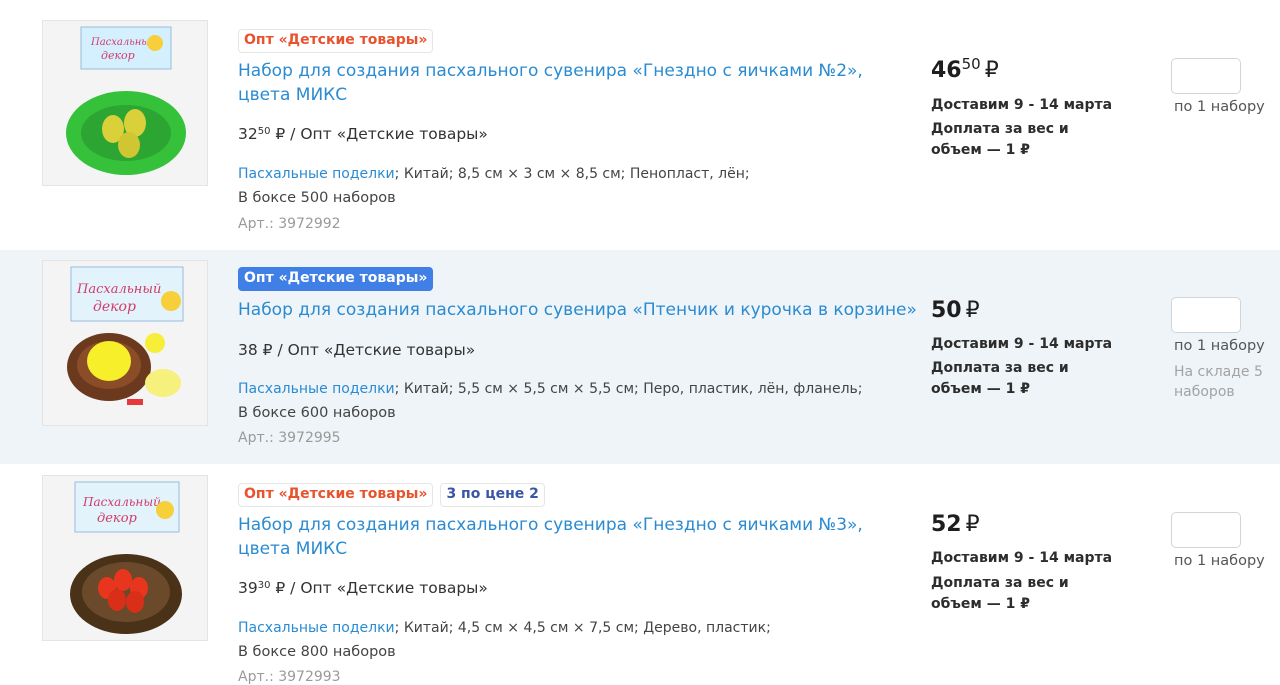  Describe the element at coordinates (289, 438) in the screenshot. I see `article-number: Арт.: 3972995` at that location.